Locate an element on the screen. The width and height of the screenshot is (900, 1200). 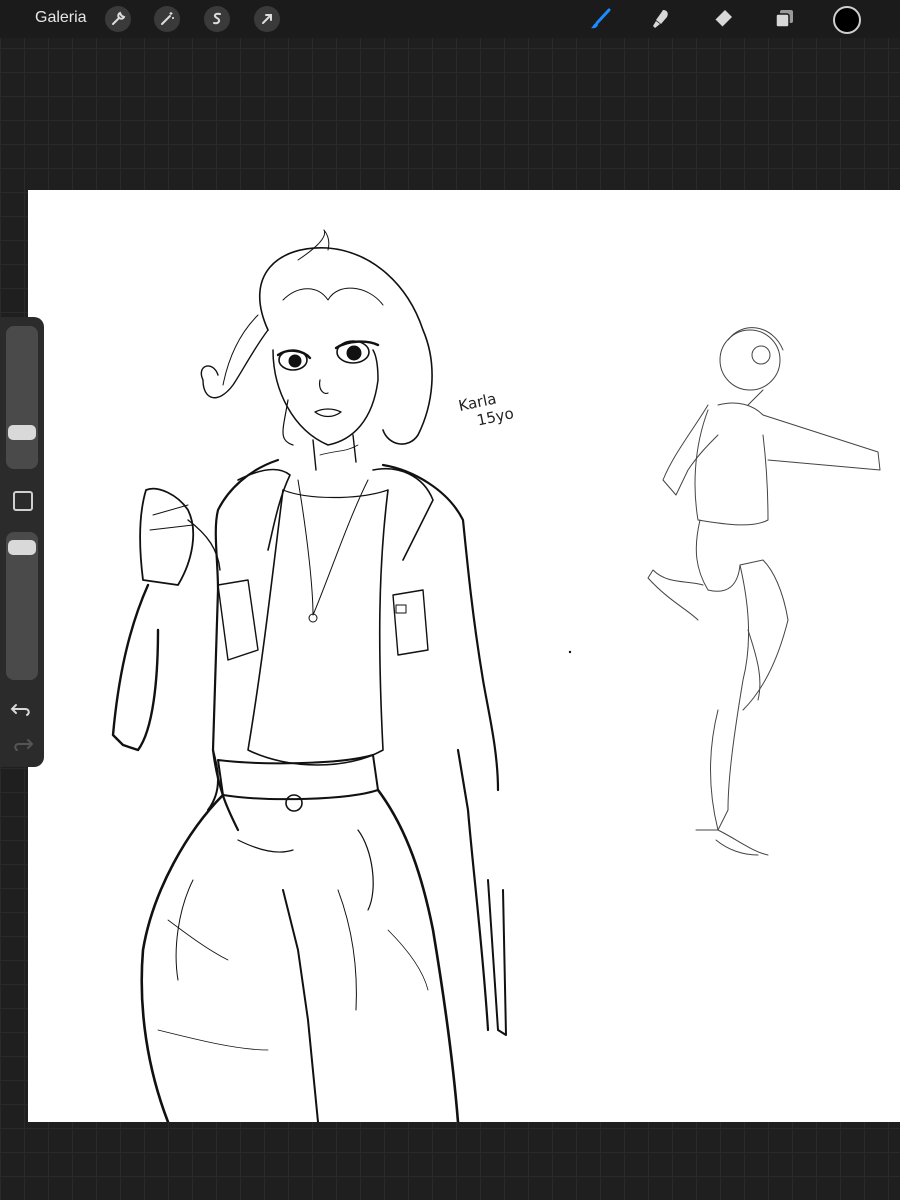
selection-icon is located at coordinates (217, 18).